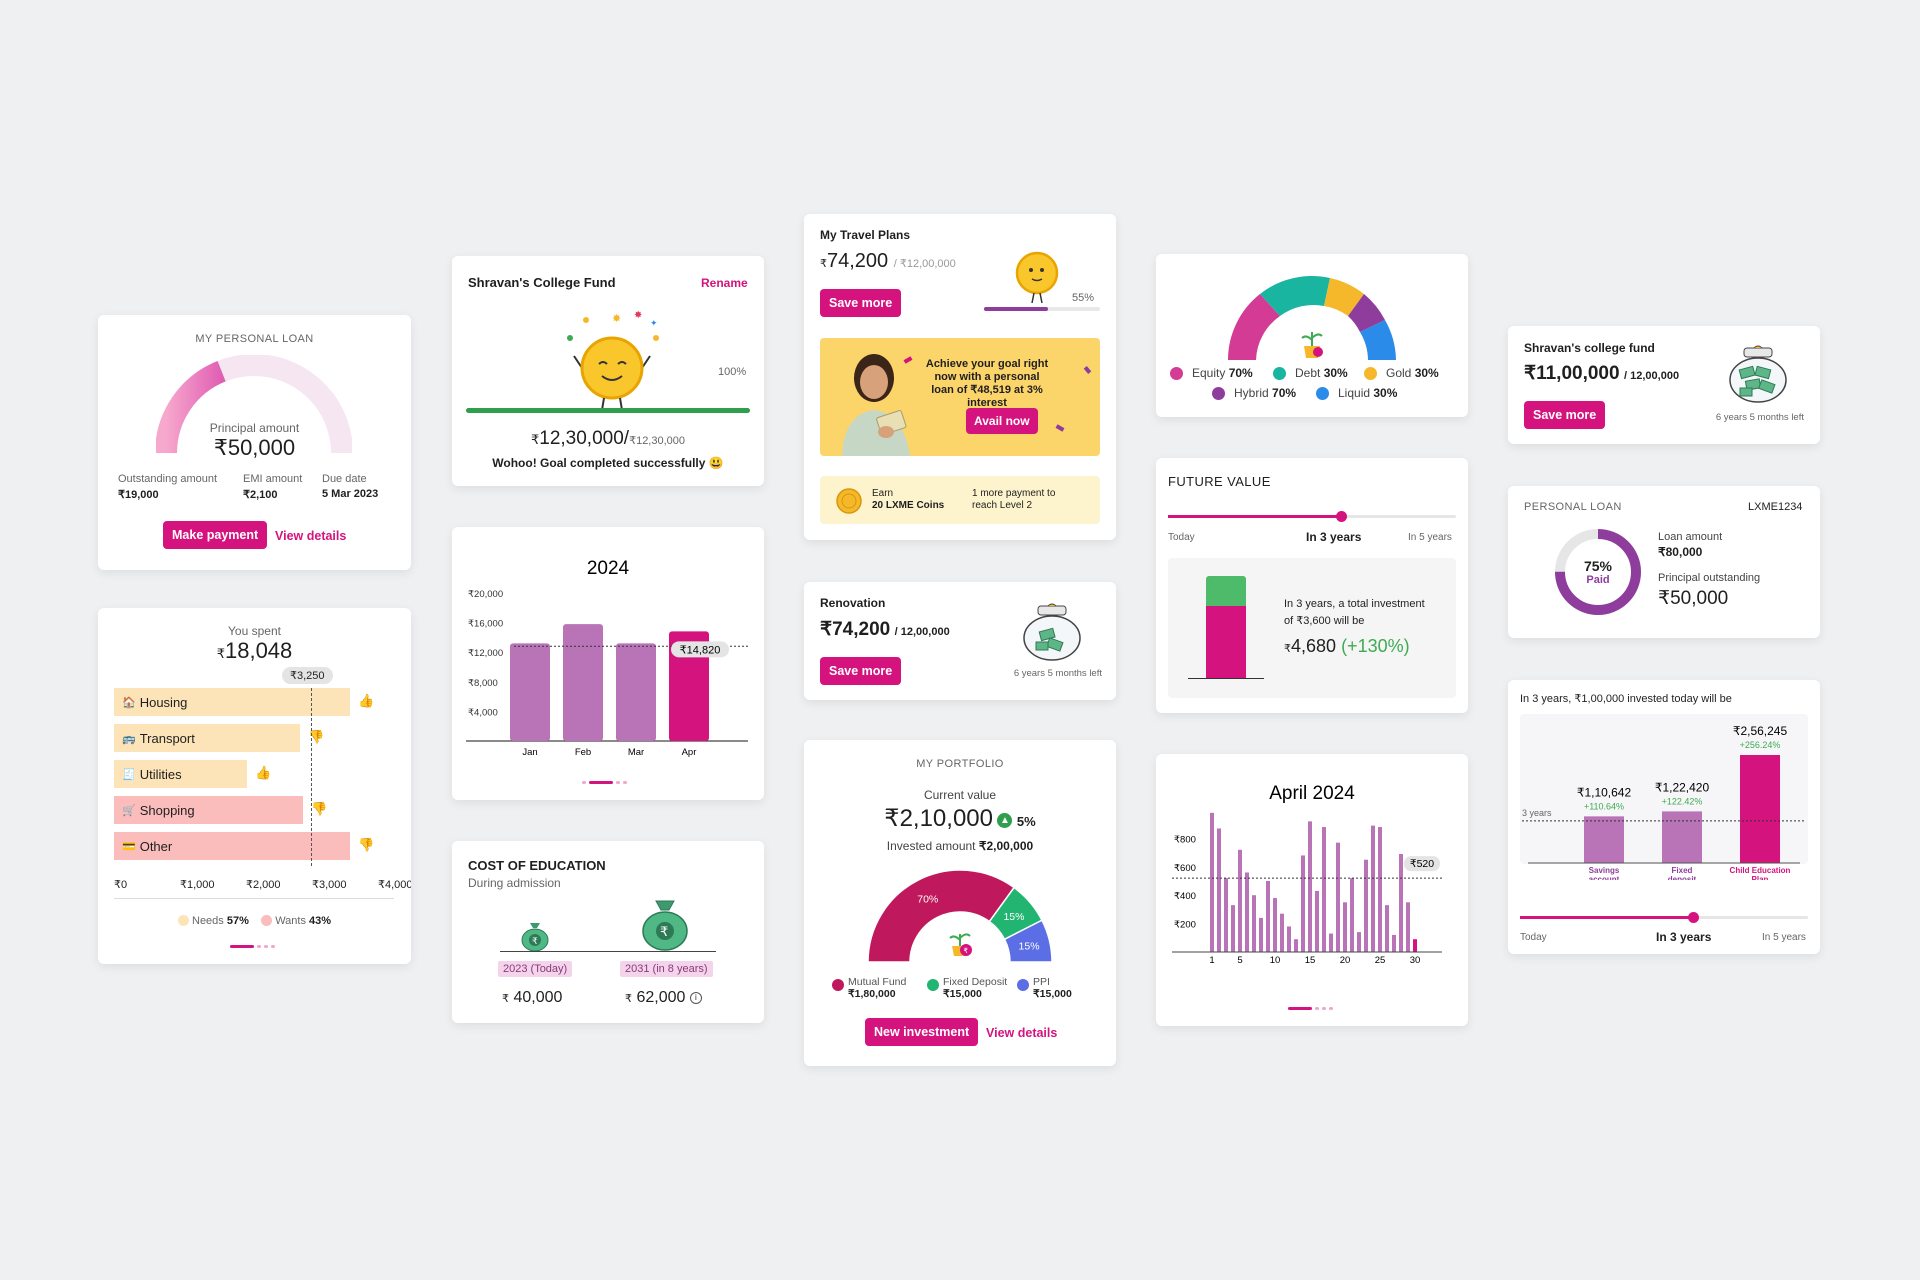 This screenshot has width=1920, height=1280. What do you see at coordinates (532, 998) in the screenshot?
I see `value-today: ₹ 40,000` at bounding box center [532, 998].